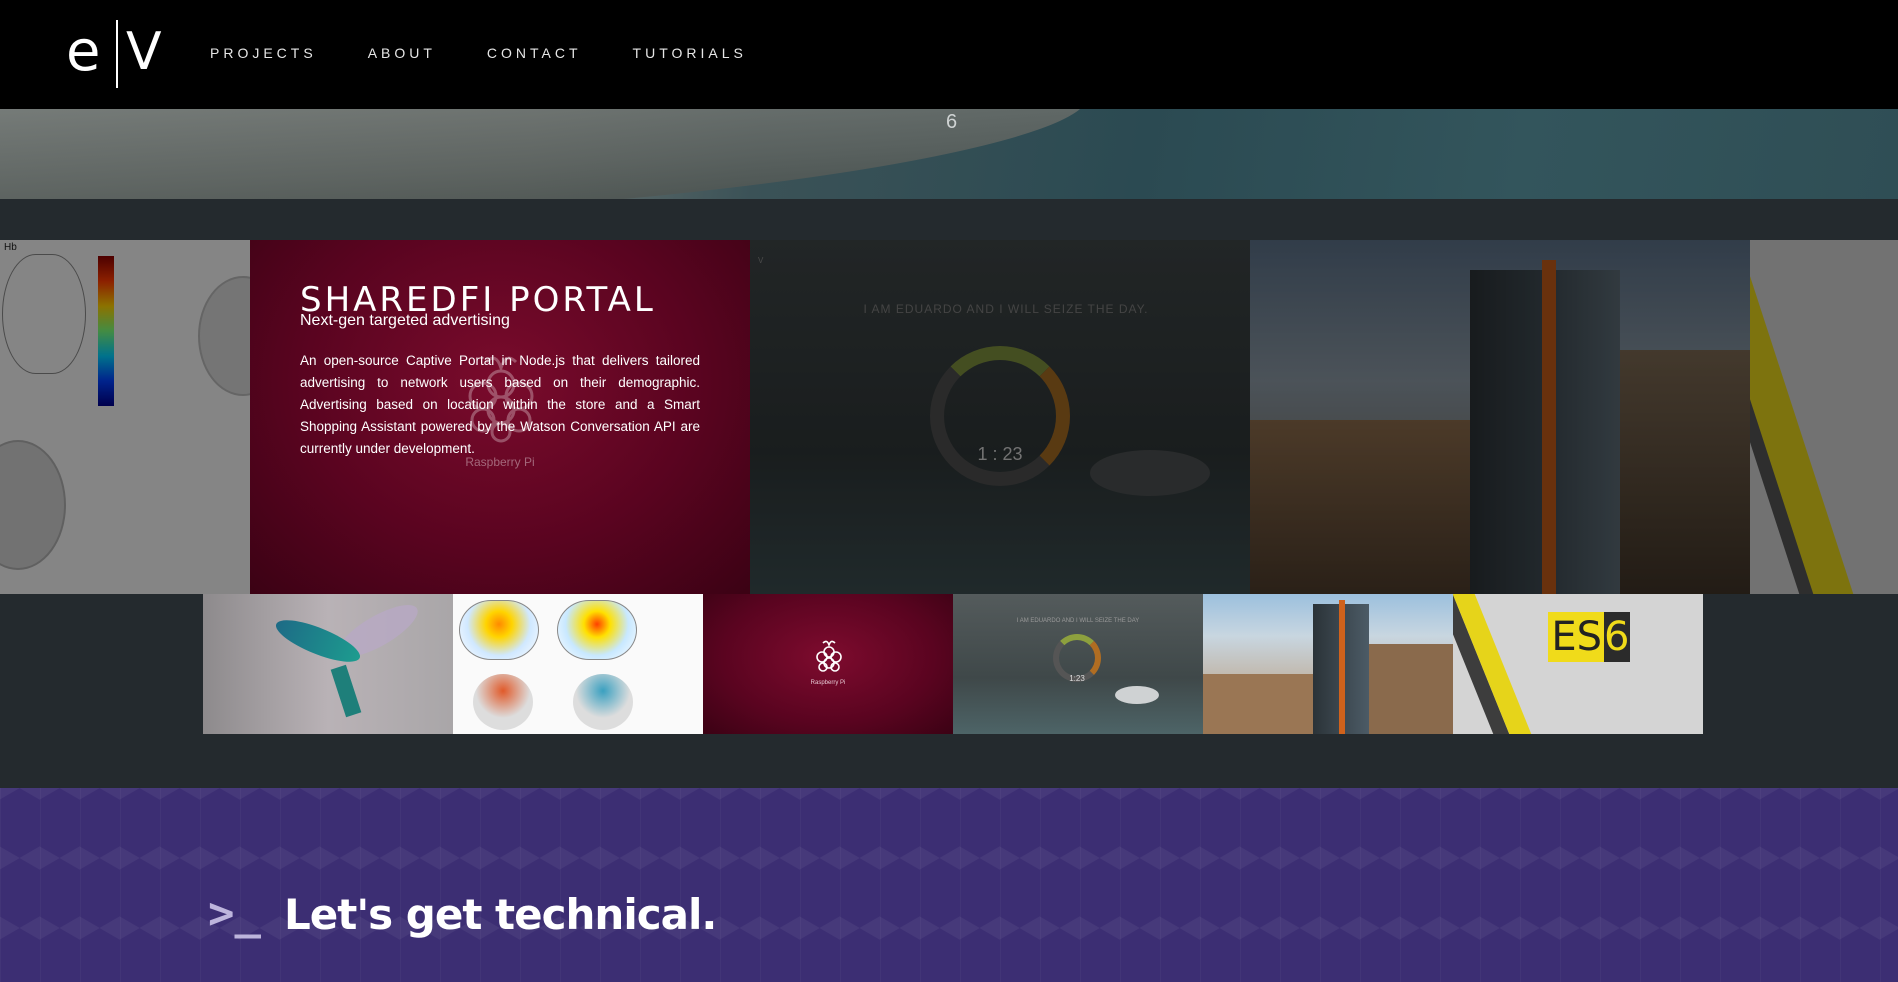 The image size is (1898, 982). I want to click on hero-text-fragment: 6, so click(952, 122).